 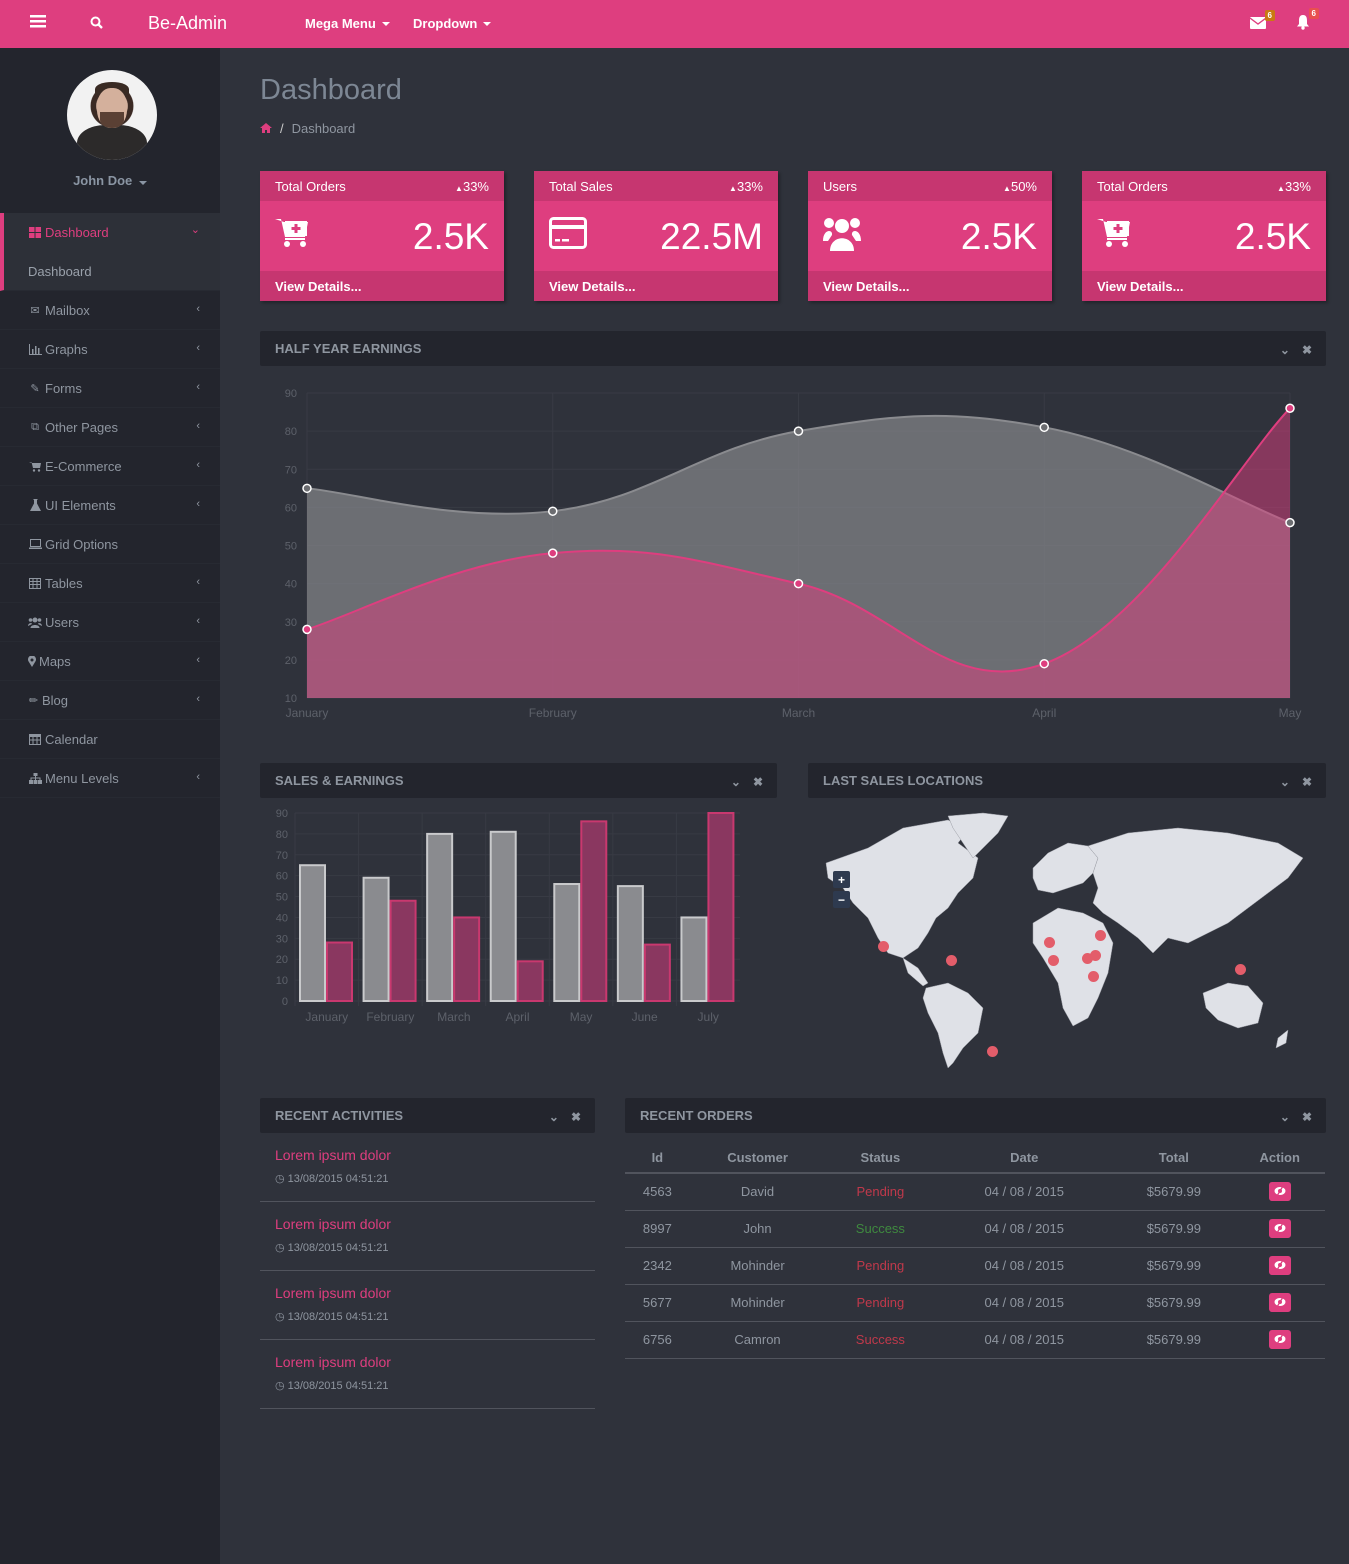 I want to click on brand-logo: Be-Admin, so click(x=187, y=23).